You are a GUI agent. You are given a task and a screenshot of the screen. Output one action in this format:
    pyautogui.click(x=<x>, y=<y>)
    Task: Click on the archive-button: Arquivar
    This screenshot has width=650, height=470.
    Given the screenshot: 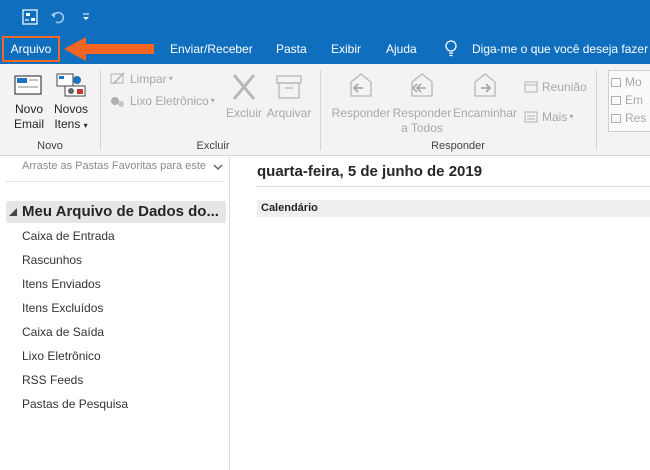 What is the action you would take?
    pyautogui.click(x=289, y=96)
    